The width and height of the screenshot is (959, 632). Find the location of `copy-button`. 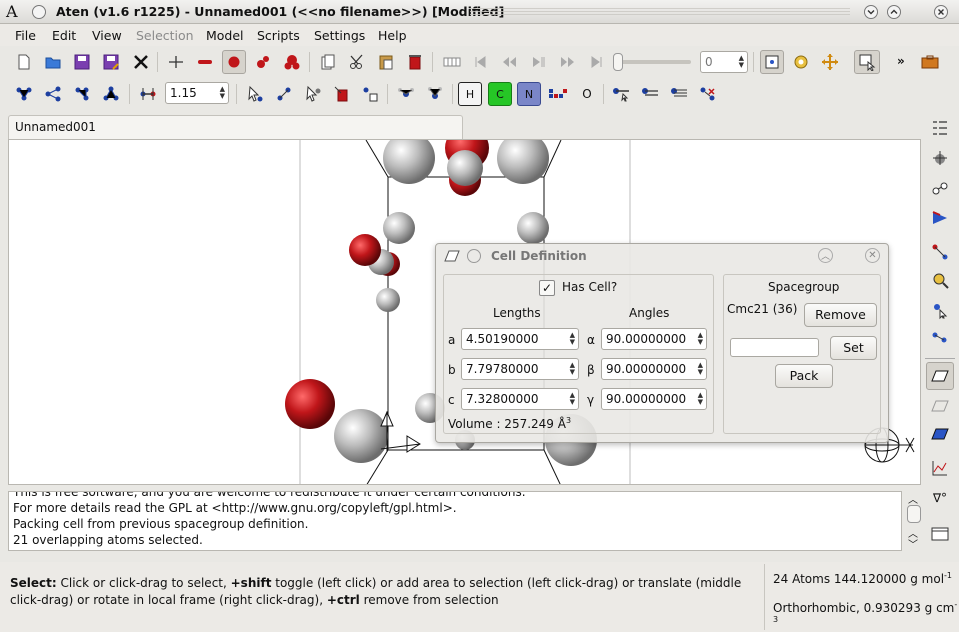

copy-button is located at coordinates (328, 62).